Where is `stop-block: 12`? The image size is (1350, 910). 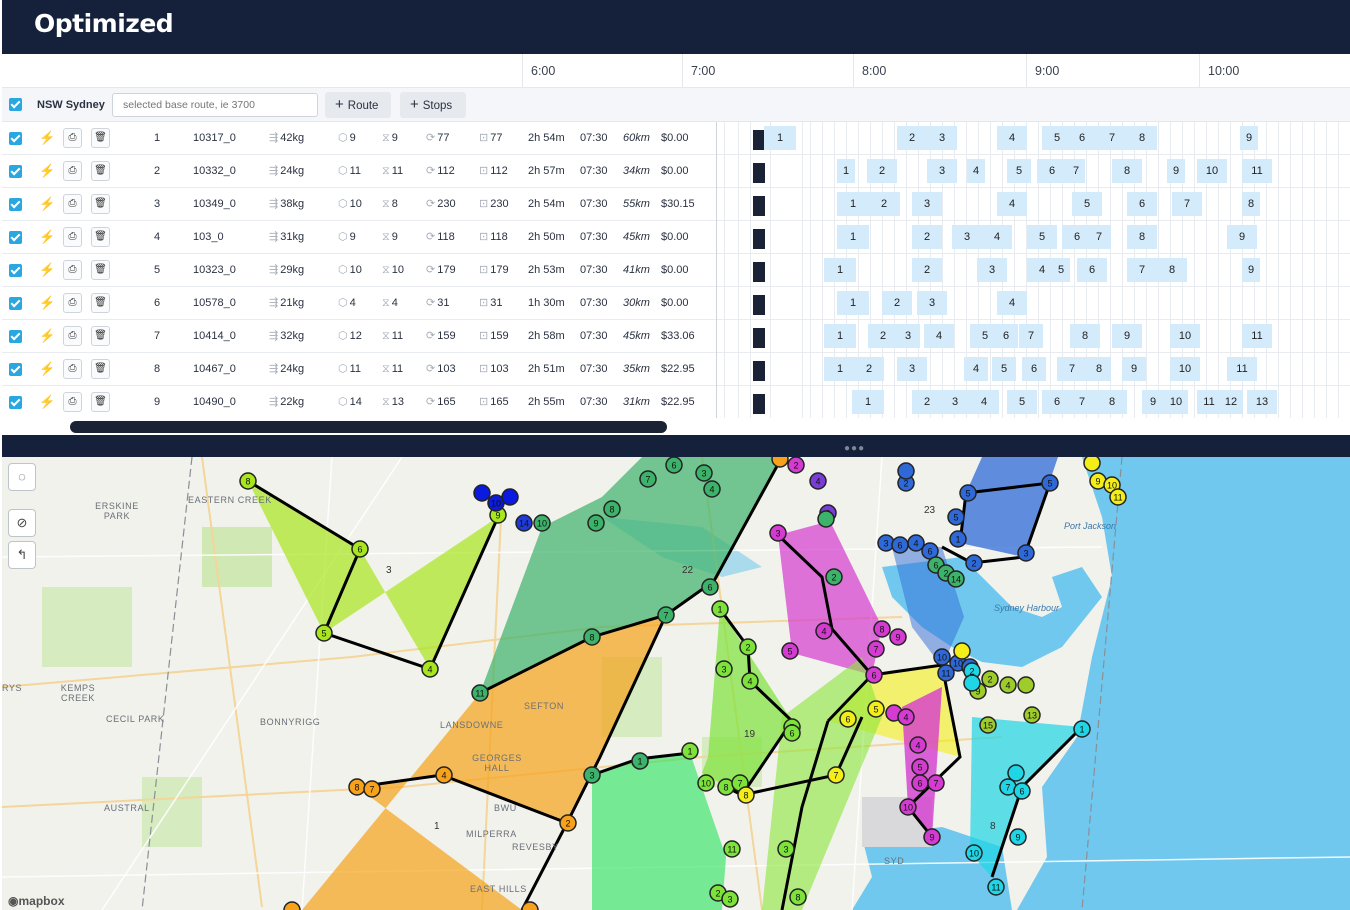
stop-block: 12 is located at coordinates (1231, 402).